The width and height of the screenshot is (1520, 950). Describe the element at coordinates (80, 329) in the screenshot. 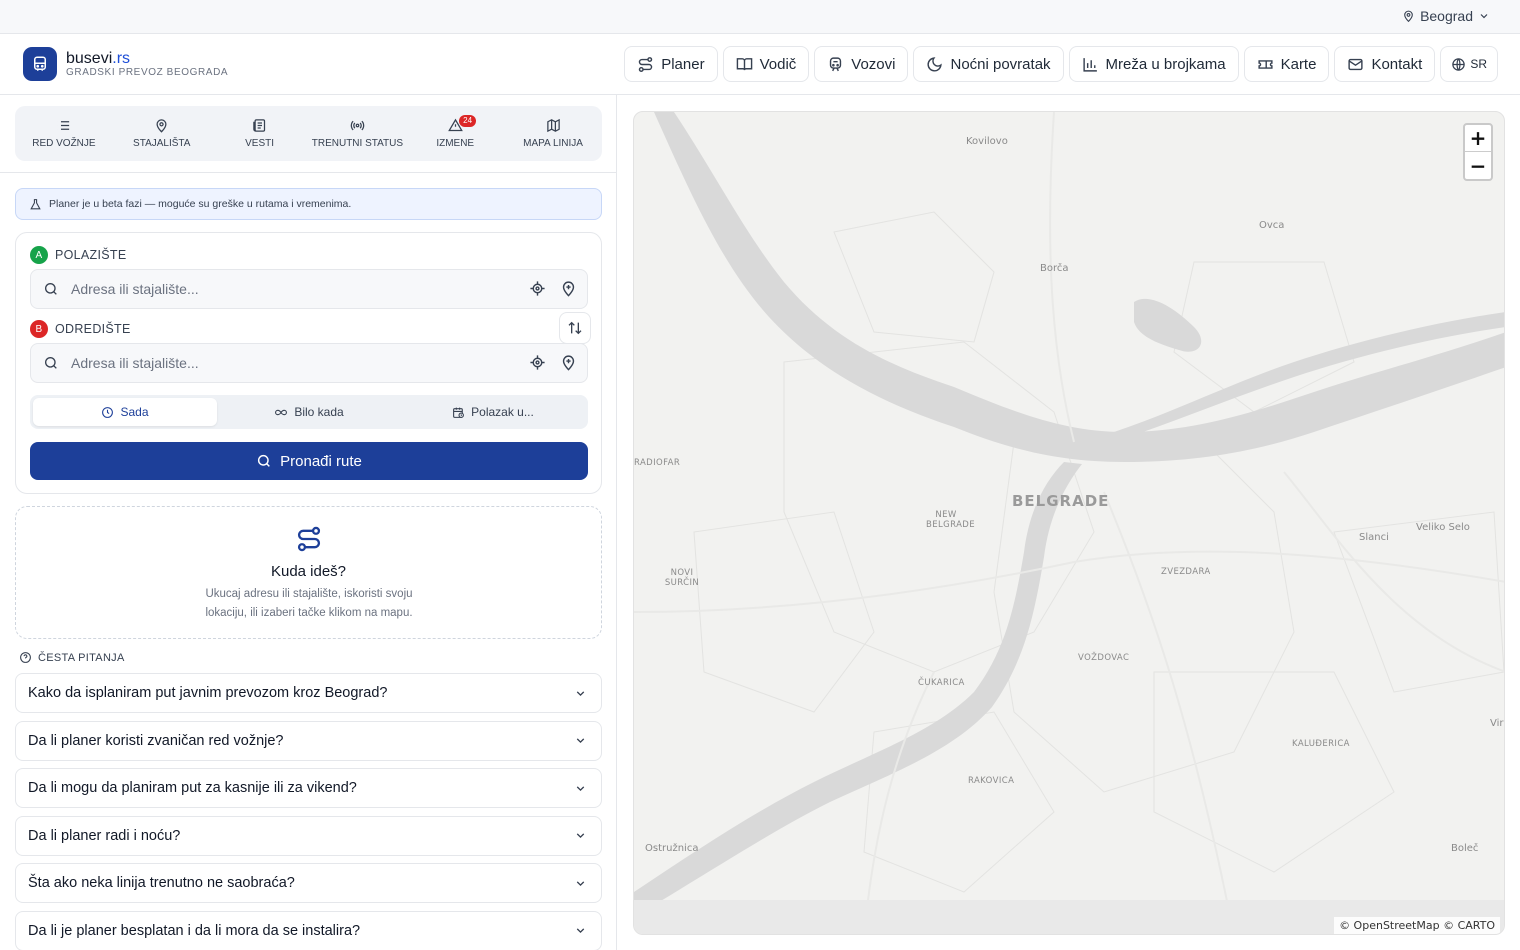

I see `destination-label: B ODREDIŠTE` at that location.